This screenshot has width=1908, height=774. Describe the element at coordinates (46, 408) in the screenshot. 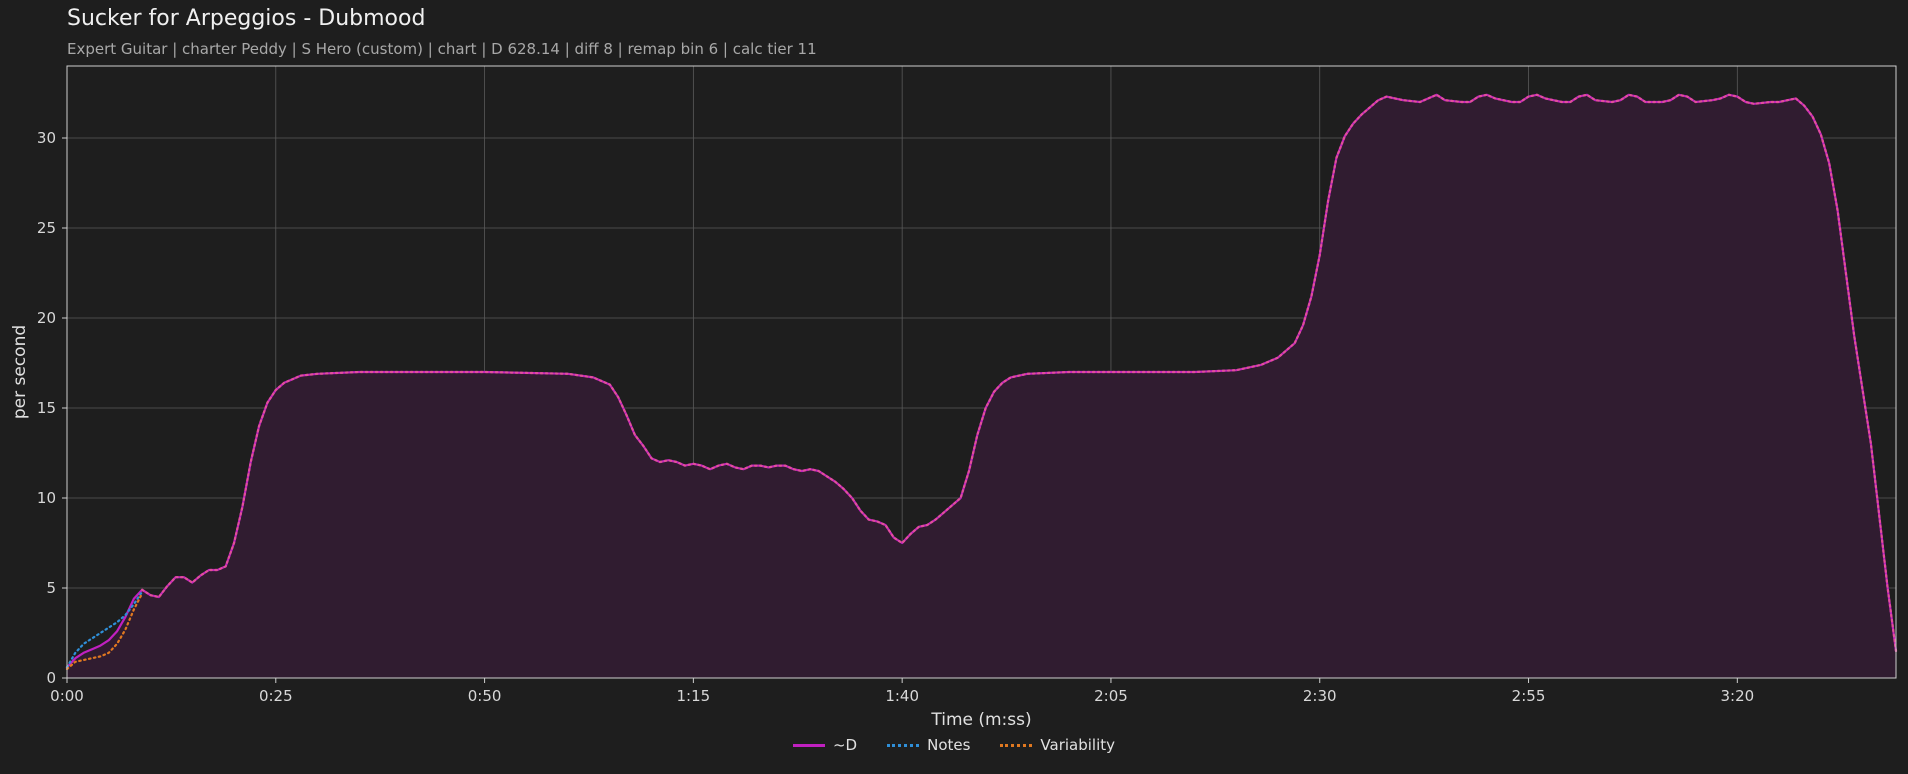

I see `y-tick-label: 15` at that location.